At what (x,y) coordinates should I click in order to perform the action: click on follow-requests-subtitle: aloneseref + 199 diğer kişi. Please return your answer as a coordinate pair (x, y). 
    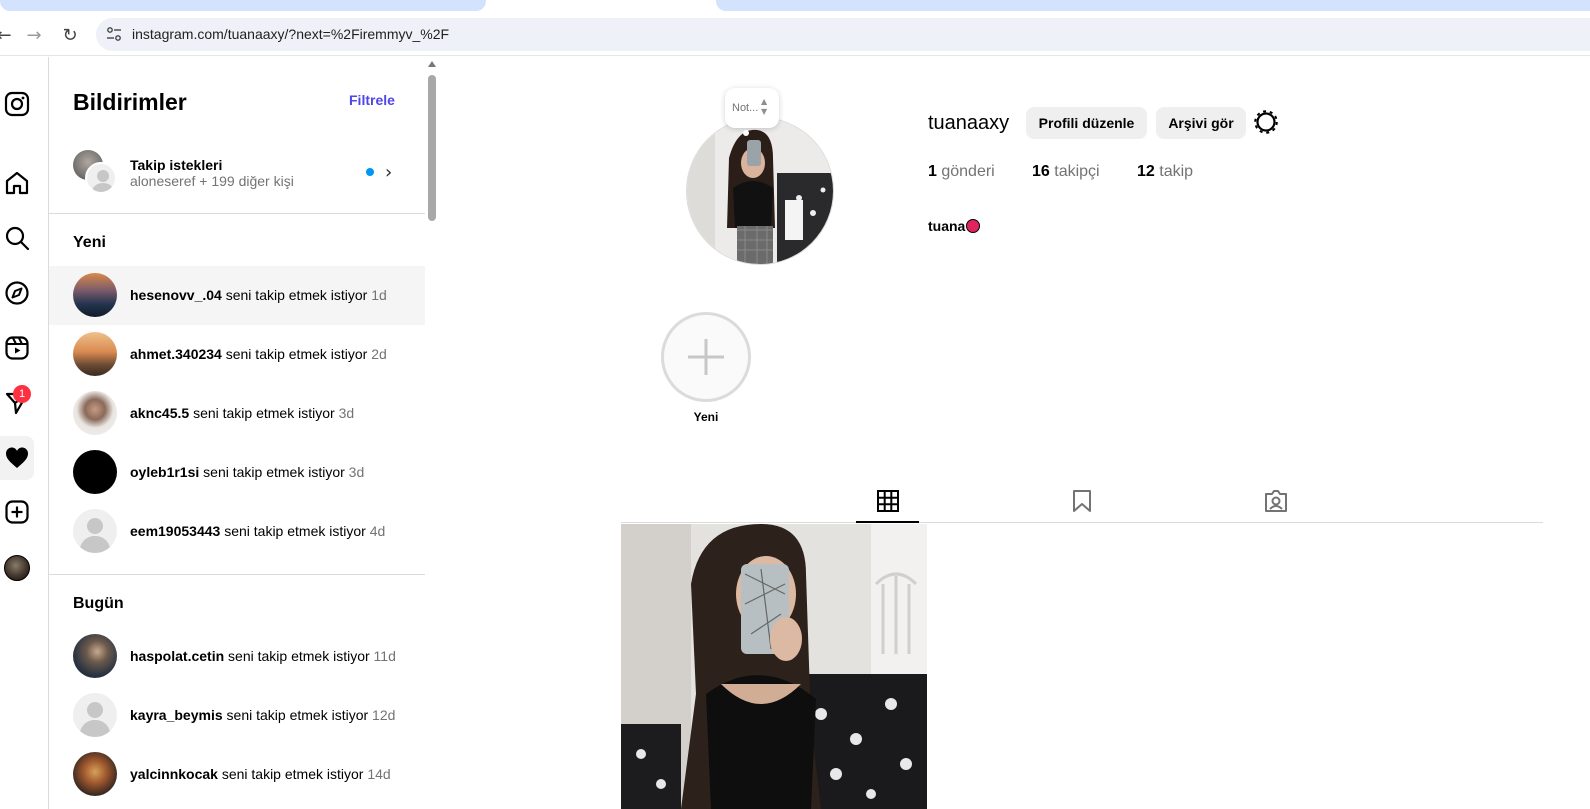
    Looking at the image, I should click on (212, 181).